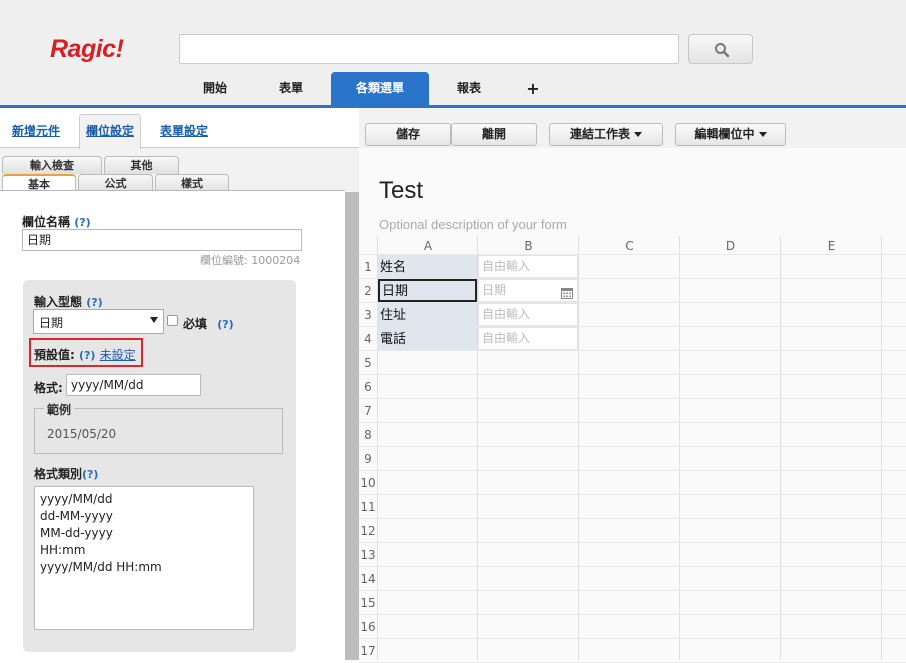 The width and height of the screenshot is (906, 663). What do you see at coordinates (528, 290) in the screenshot?
I see `cell-input: 日期` at bounding box center [528, 290].